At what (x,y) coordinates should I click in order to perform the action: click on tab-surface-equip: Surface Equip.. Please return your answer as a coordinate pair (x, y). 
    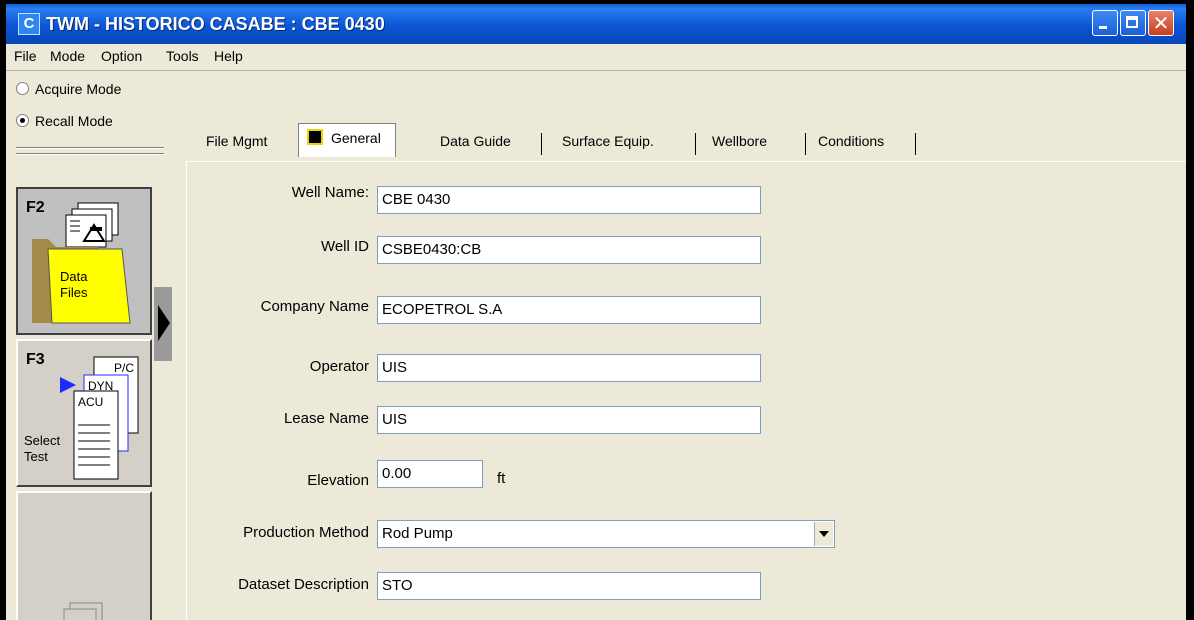
    Looking at the image, I should click on (618, 142).